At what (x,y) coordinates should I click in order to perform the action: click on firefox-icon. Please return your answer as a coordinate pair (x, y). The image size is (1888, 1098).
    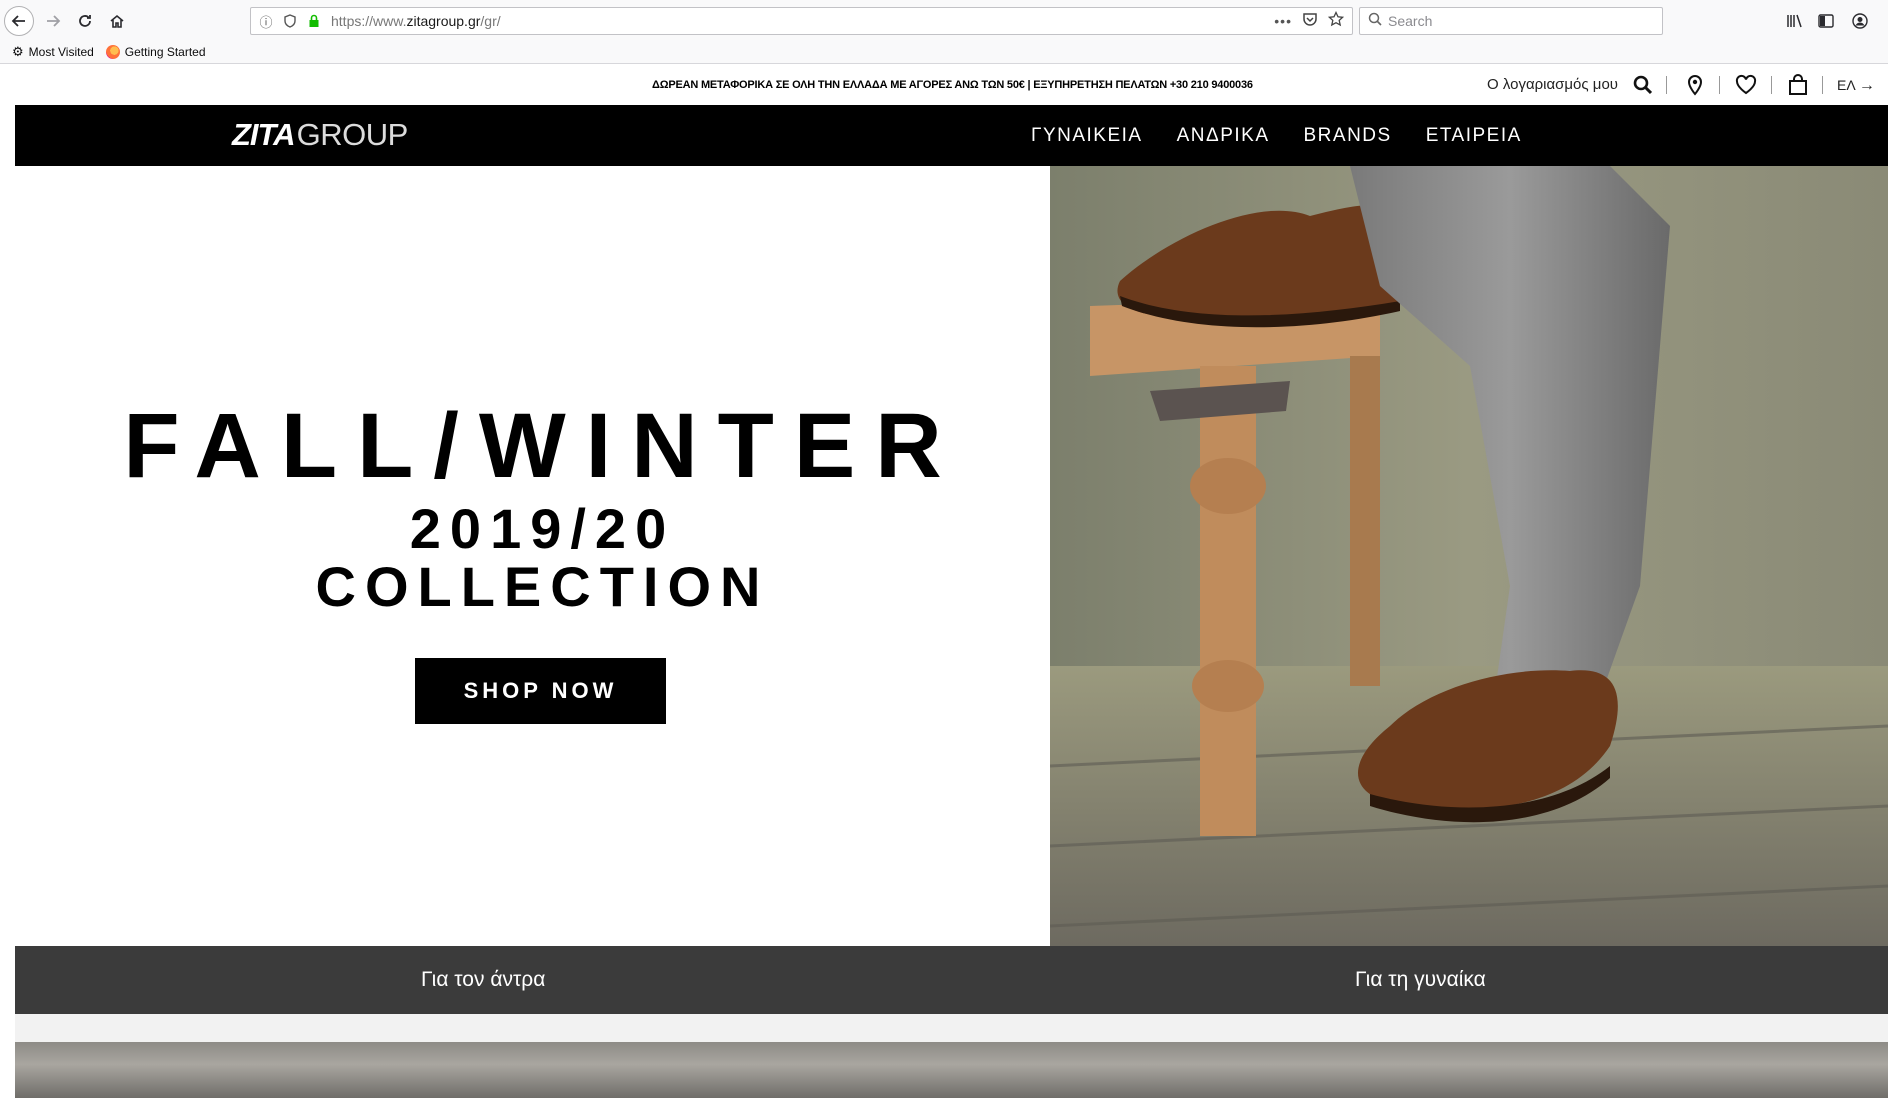
    Looking at the image, I should click on (112, 52).